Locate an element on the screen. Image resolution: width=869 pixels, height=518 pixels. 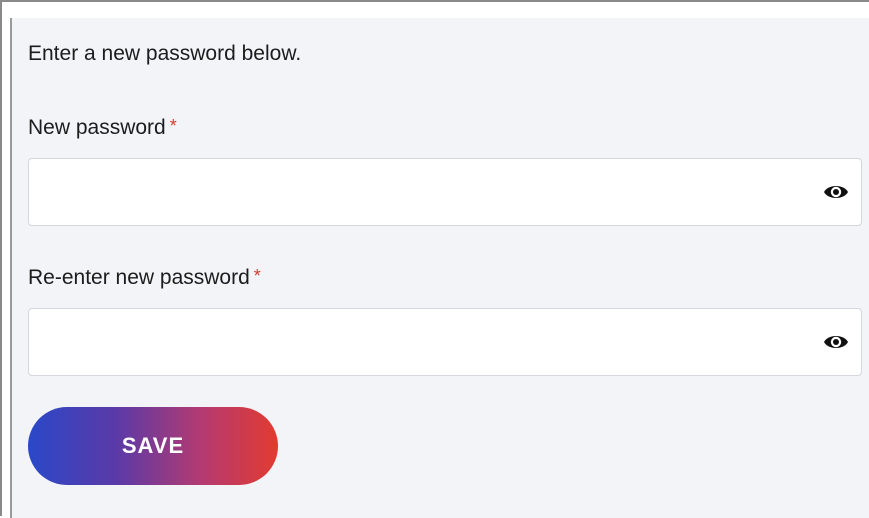
confirm-password-label: Re-enter new password * is located at coordinates (144, 278).